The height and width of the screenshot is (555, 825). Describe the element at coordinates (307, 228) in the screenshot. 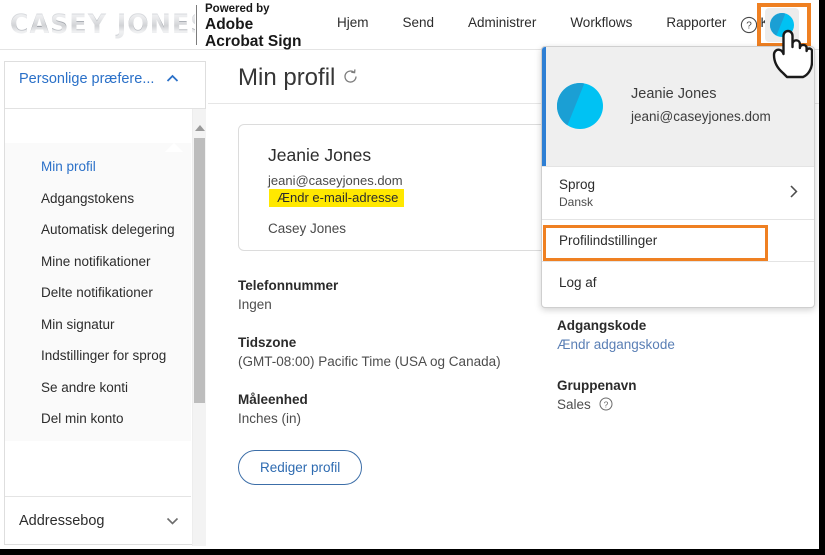

I see `profile-company: Casey Jones` at that location.